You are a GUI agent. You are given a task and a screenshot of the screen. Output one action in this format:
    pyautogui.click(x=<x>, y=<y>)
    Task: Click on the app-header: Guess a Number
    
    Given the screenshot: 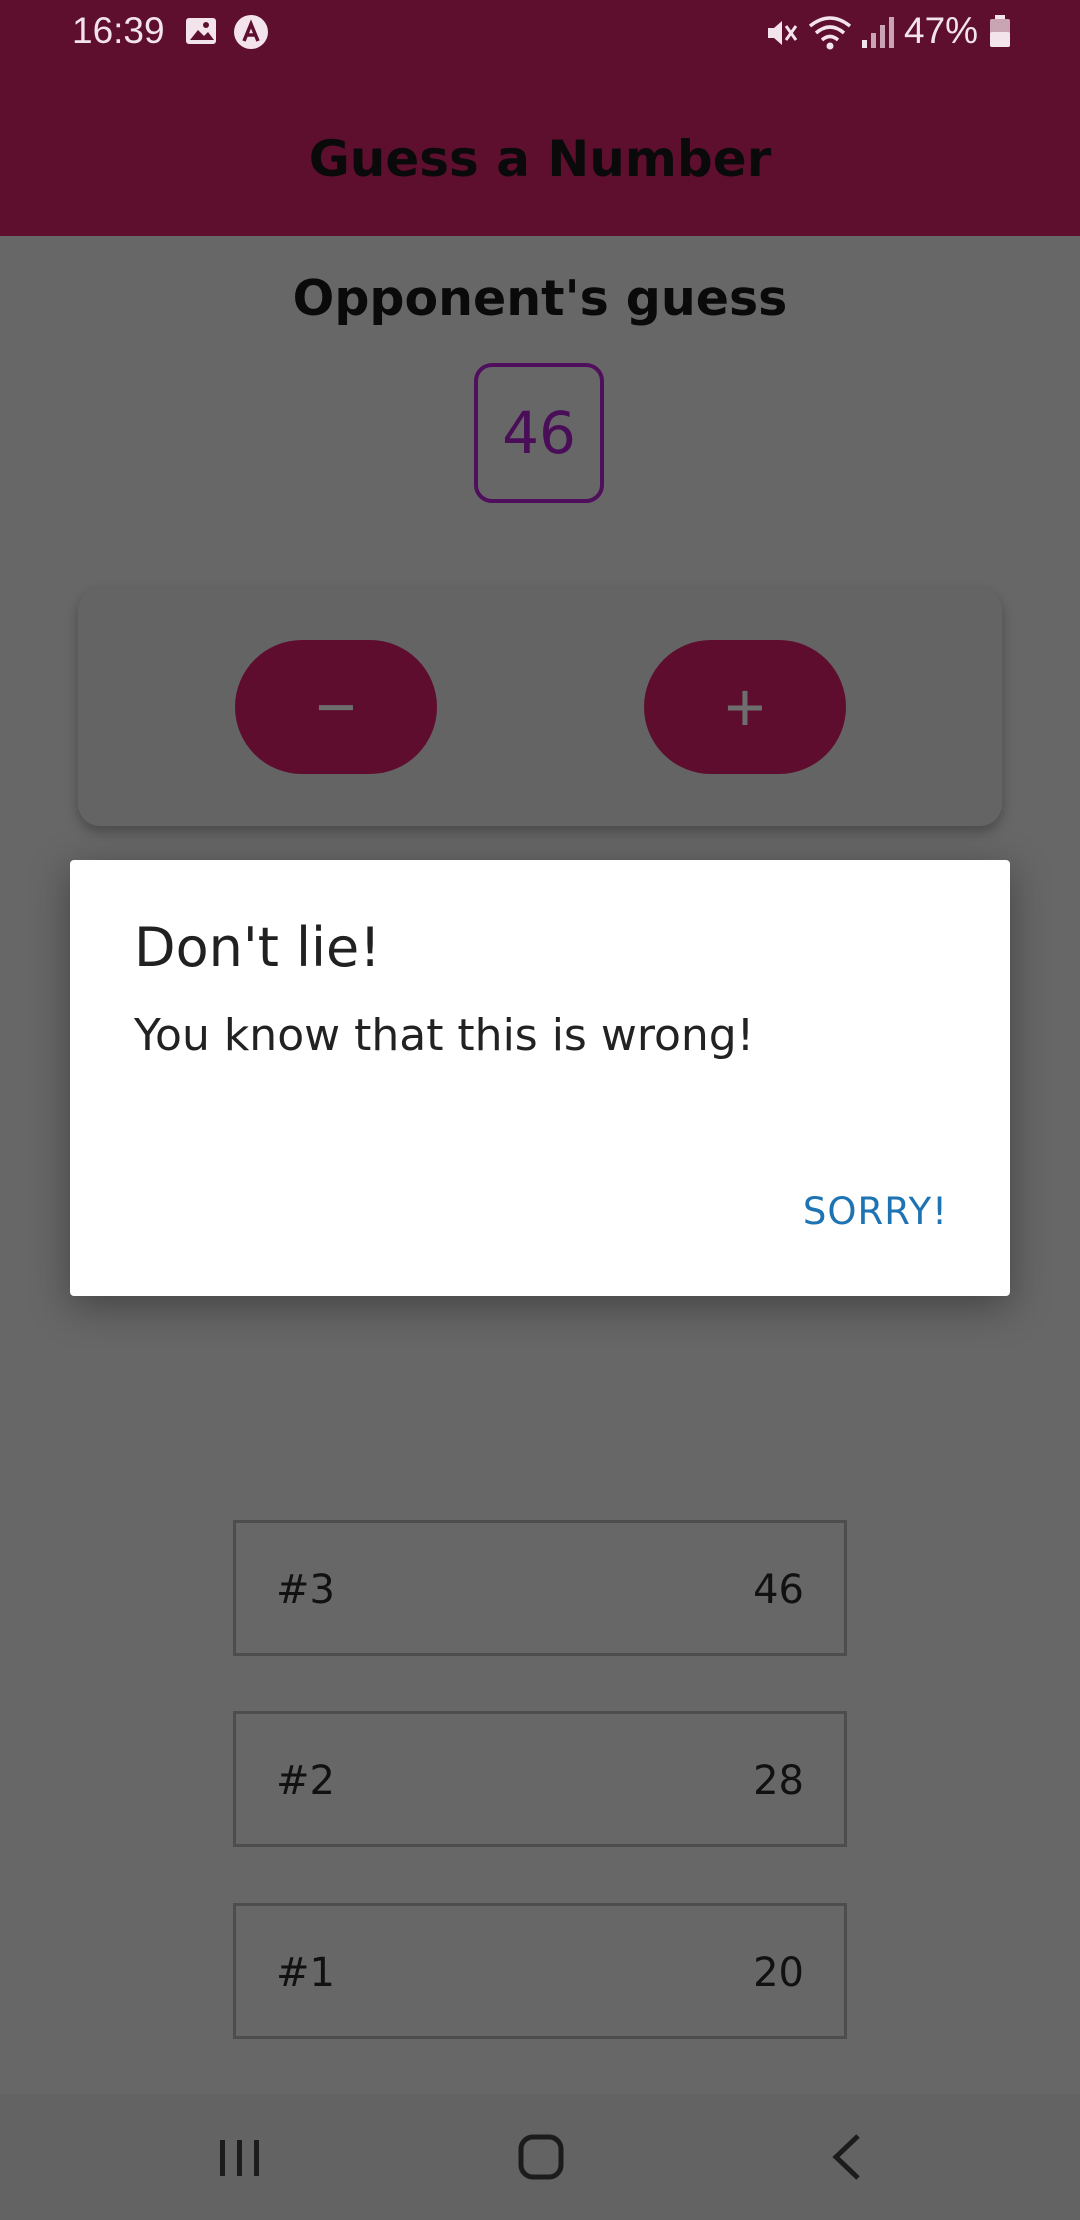 What is the action you would take?
    pyautogui.click(x=540, y=150)
    